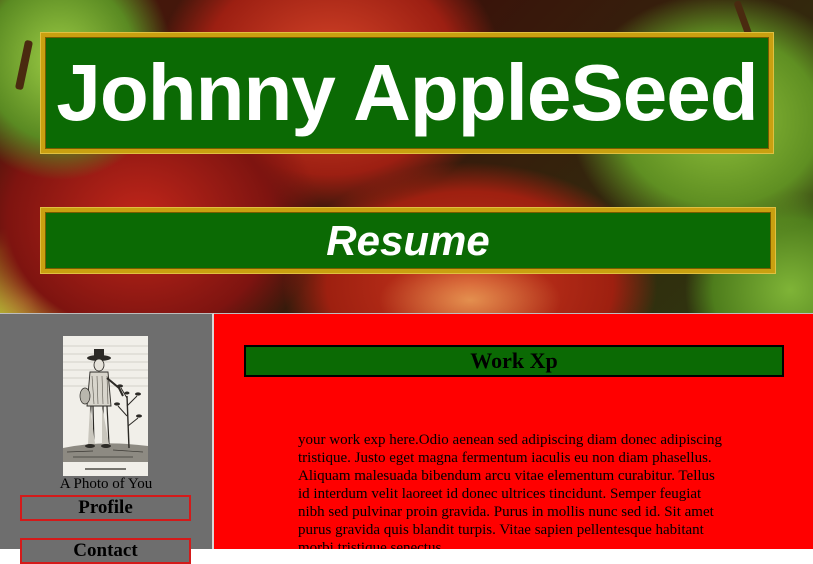  I want to click on section-heading: Work Xp, so click(514, 361).